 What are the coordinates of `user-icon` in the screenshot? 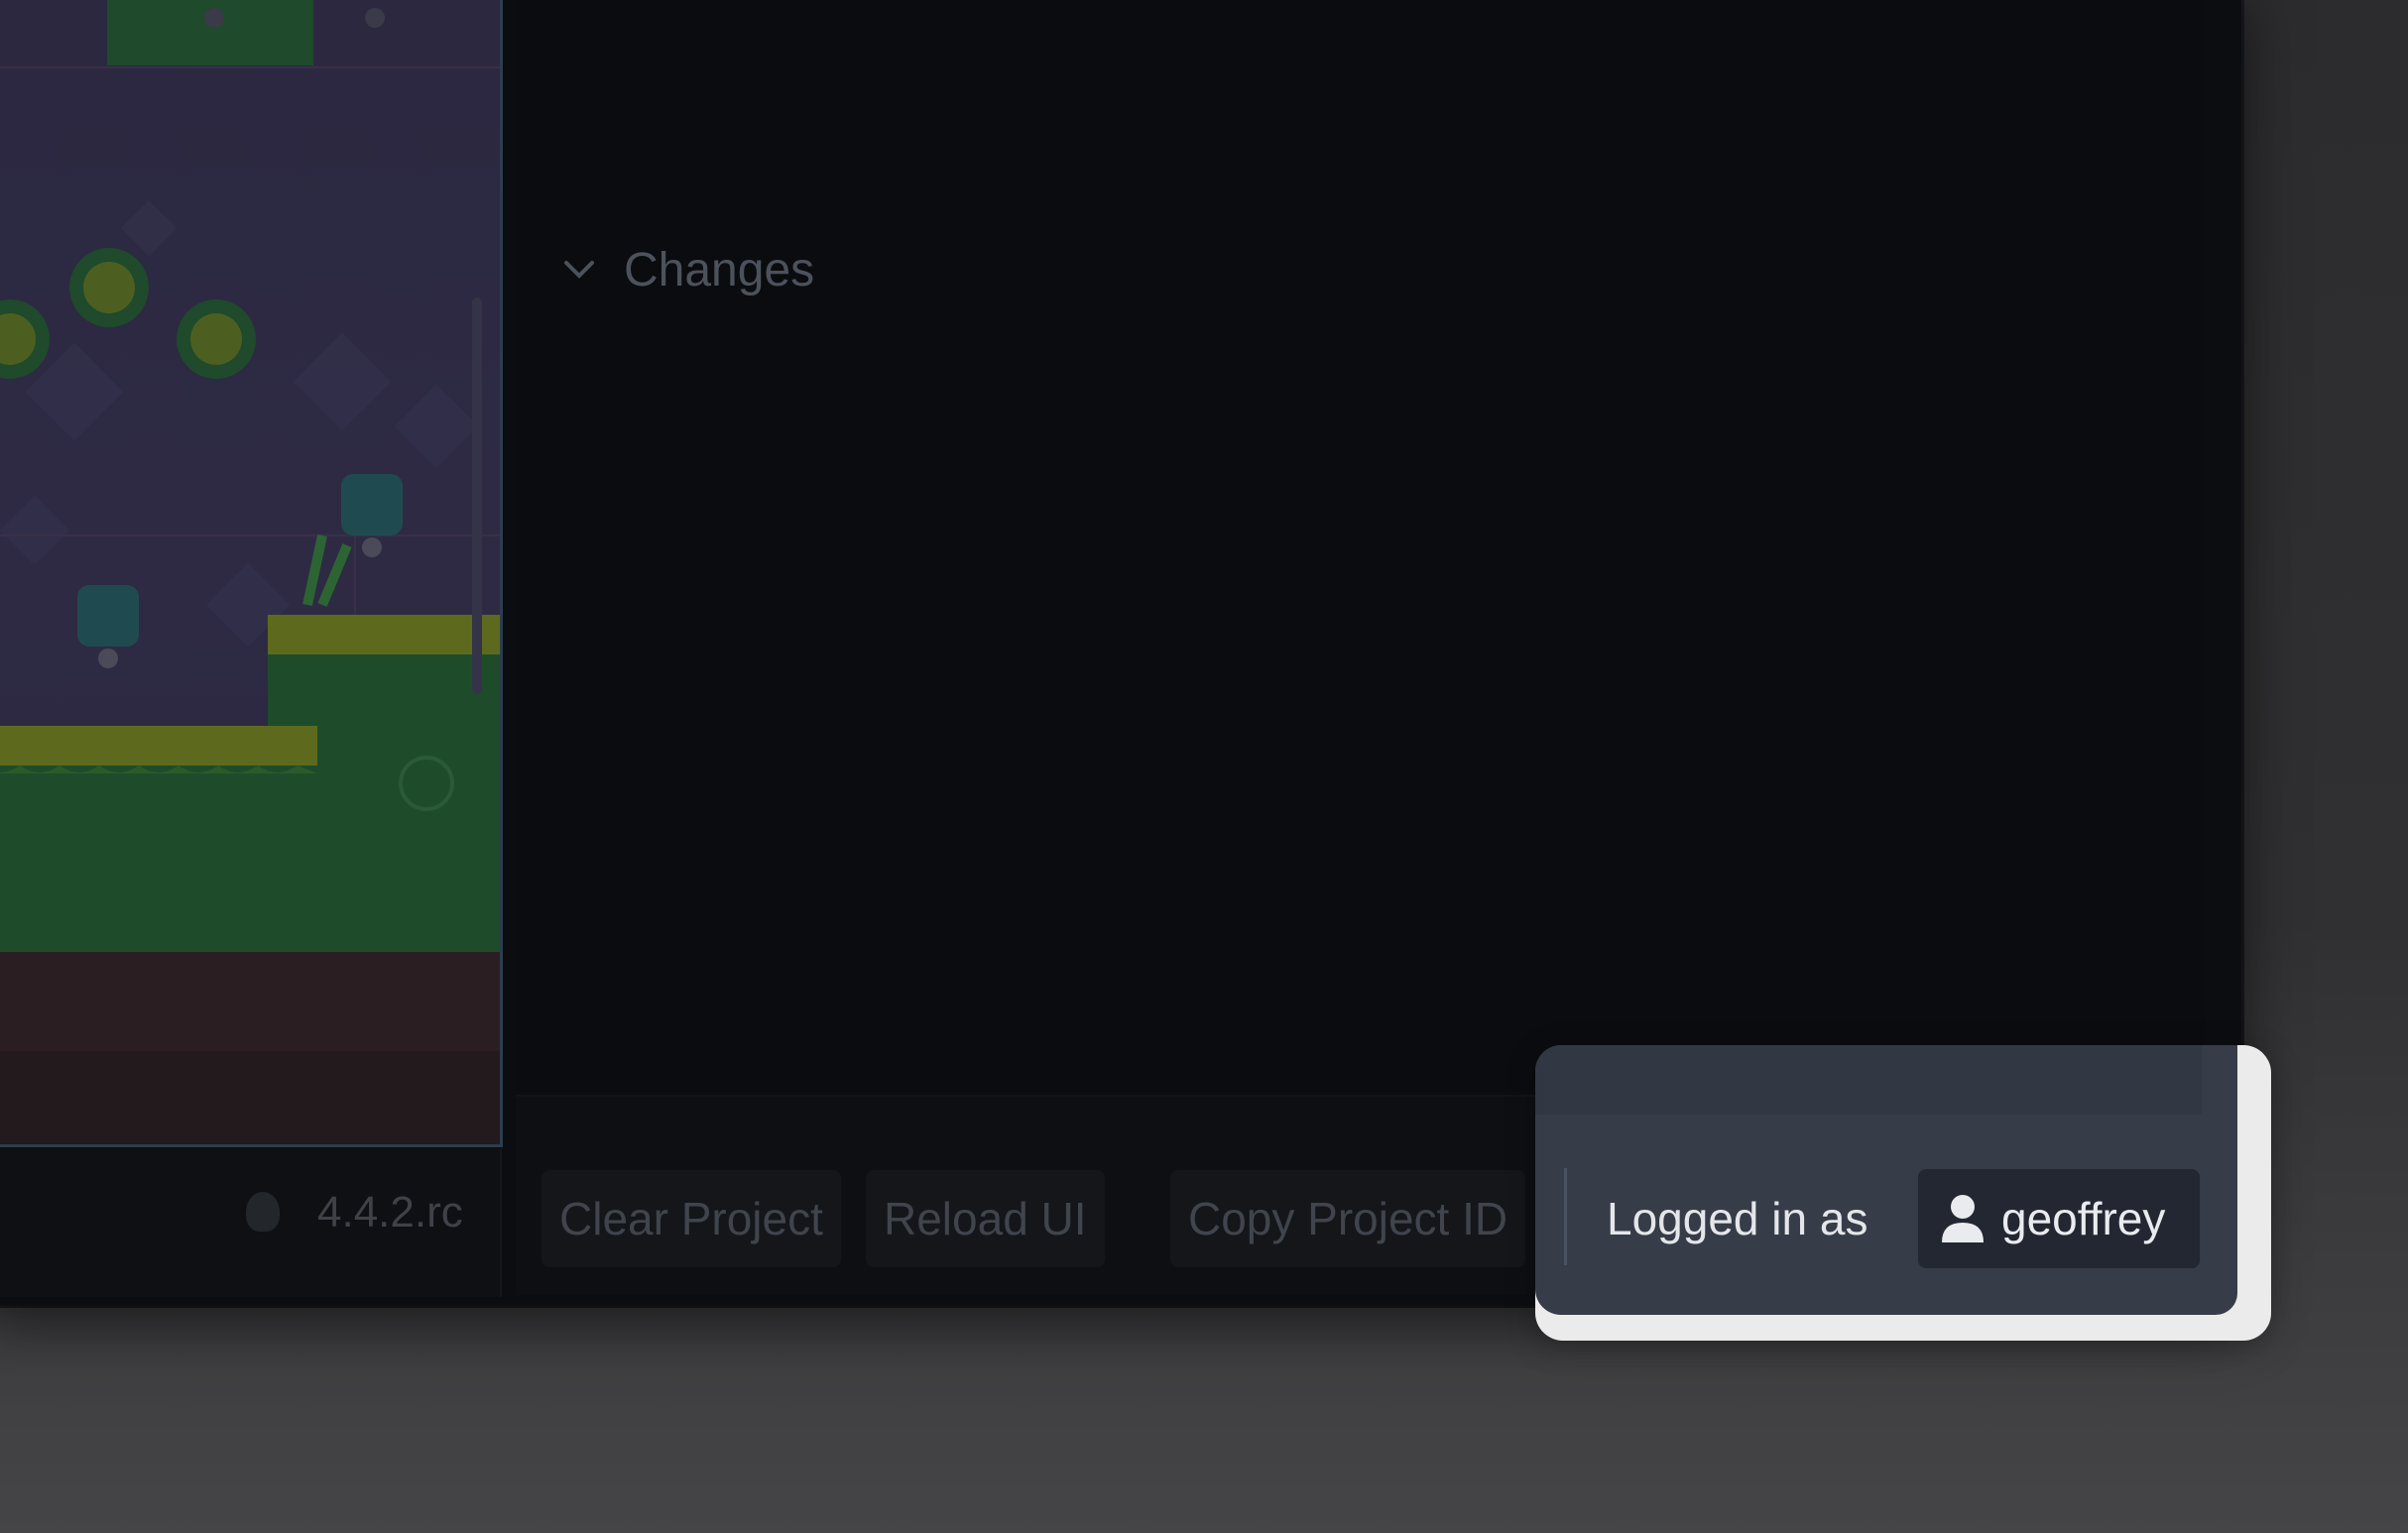 It's located at (1963, 1219).